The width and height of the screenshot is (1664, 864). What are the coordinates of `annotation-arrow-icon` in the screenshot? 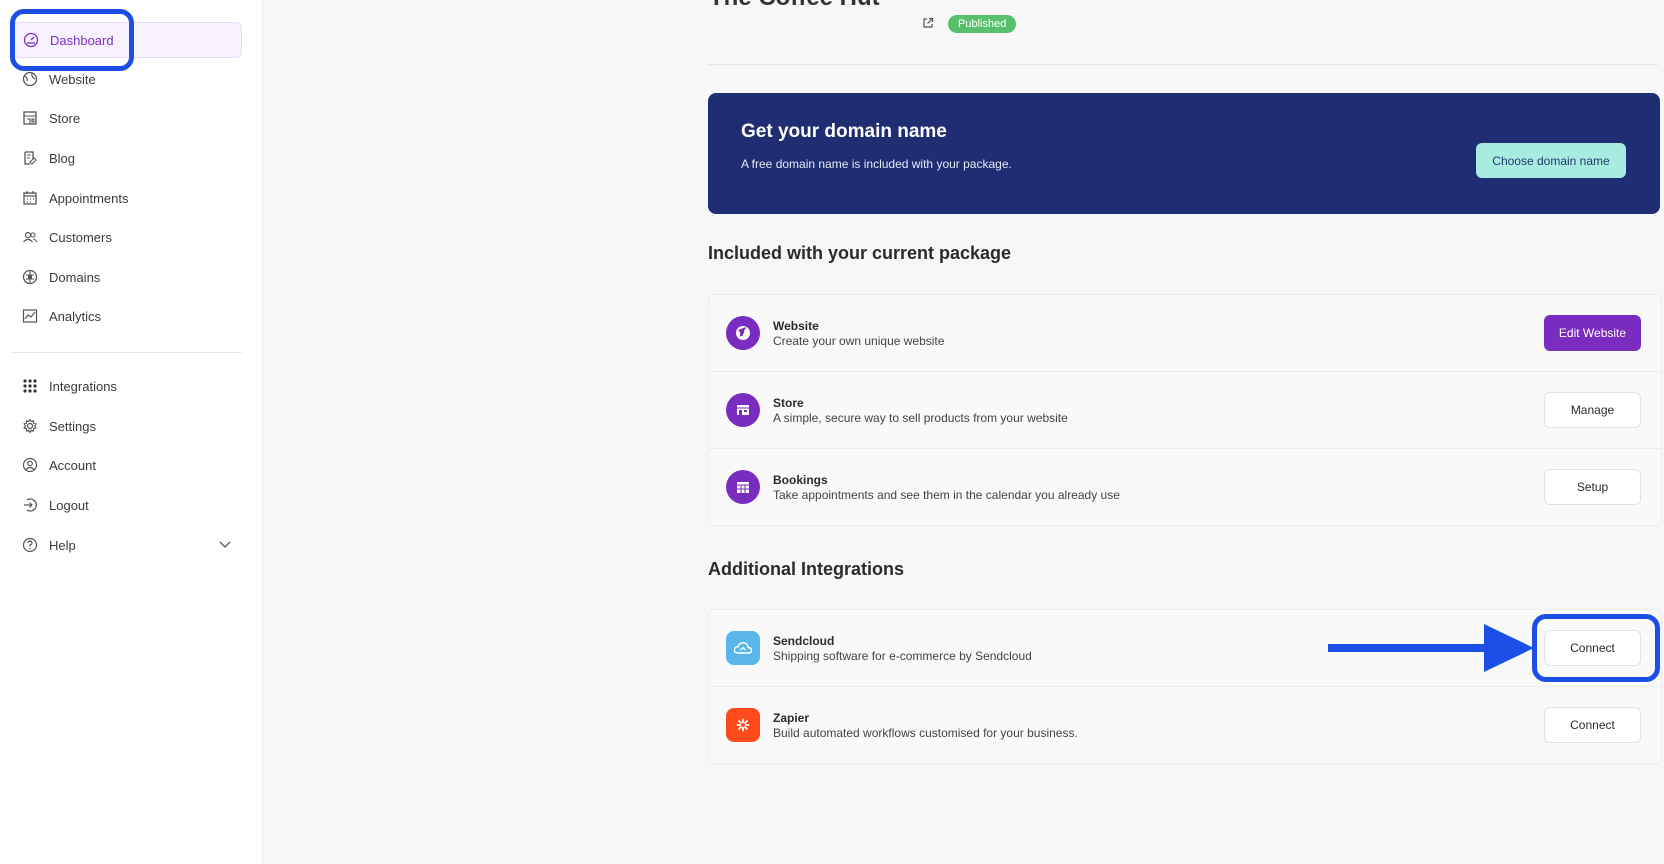 It's located at (1431, 648).